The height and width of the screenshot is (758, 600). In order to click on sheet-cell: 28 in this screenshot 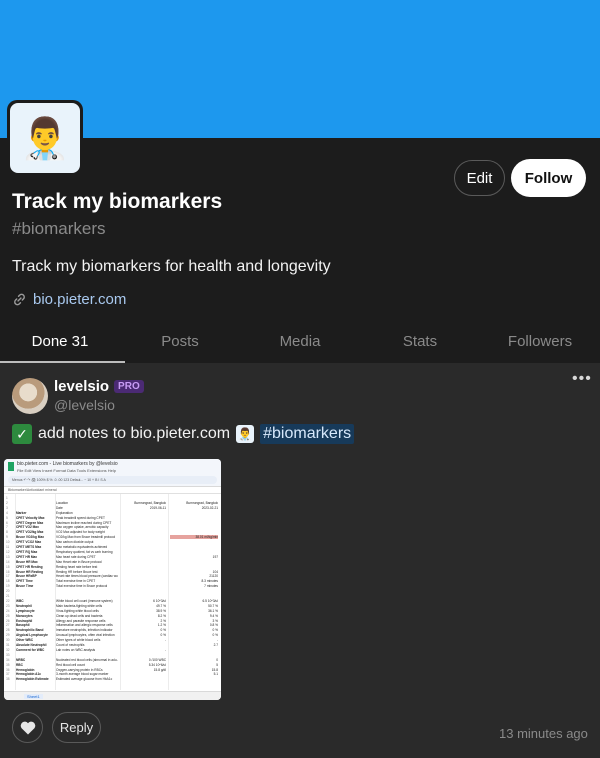, I will do `click(8, 630)`.